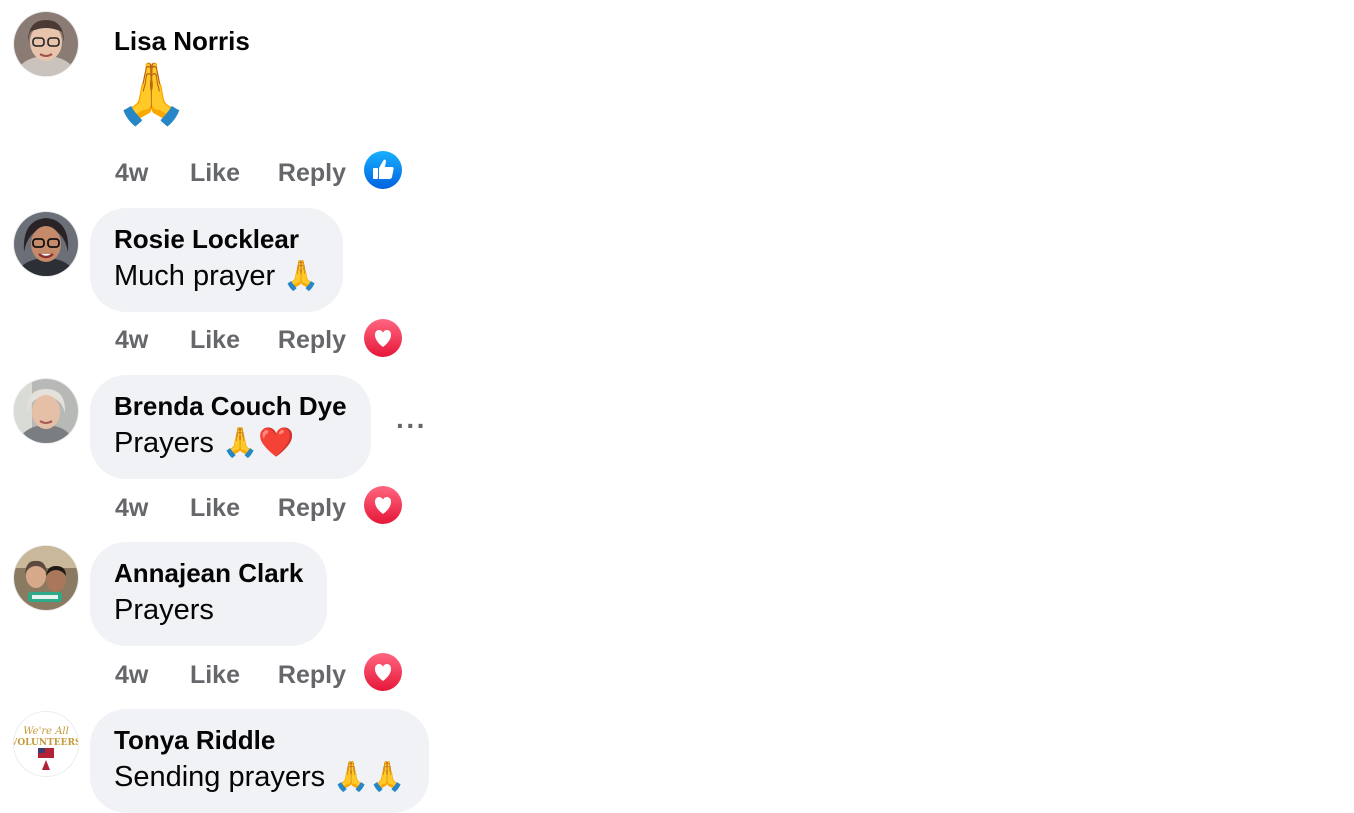 The height and width of the screenshot is (813, 1354). I want to click on comment-author: Tonya Riddle, so click(259, 740).